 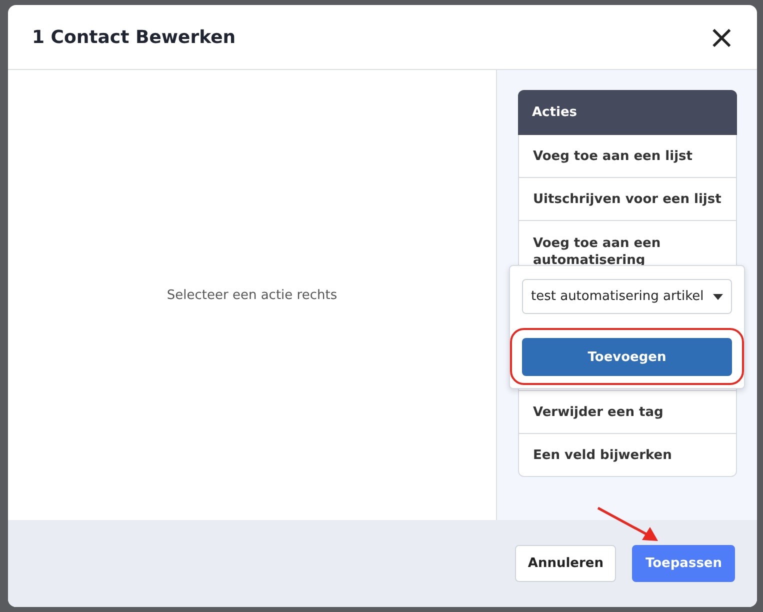 I want to click on caret-icon, so click(x=718, y=297).